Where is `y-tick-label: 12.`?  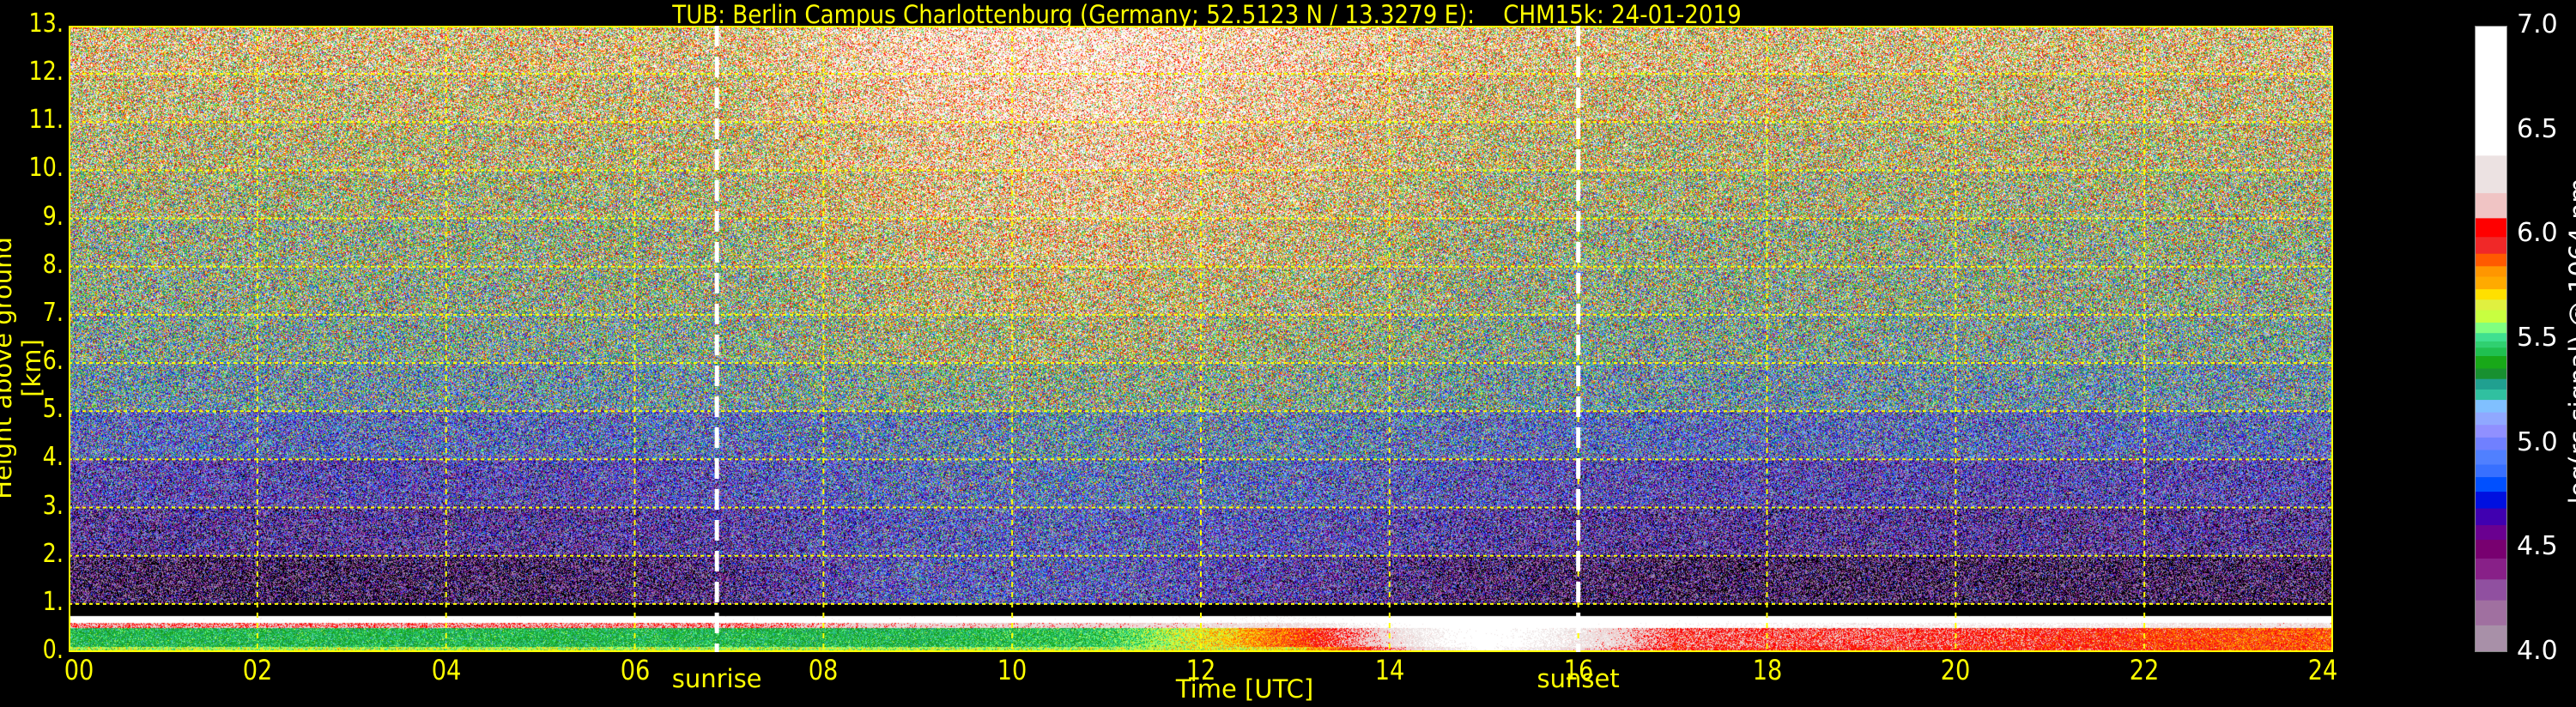
y-tick-label: 12. is located at coordinates (46, 72).